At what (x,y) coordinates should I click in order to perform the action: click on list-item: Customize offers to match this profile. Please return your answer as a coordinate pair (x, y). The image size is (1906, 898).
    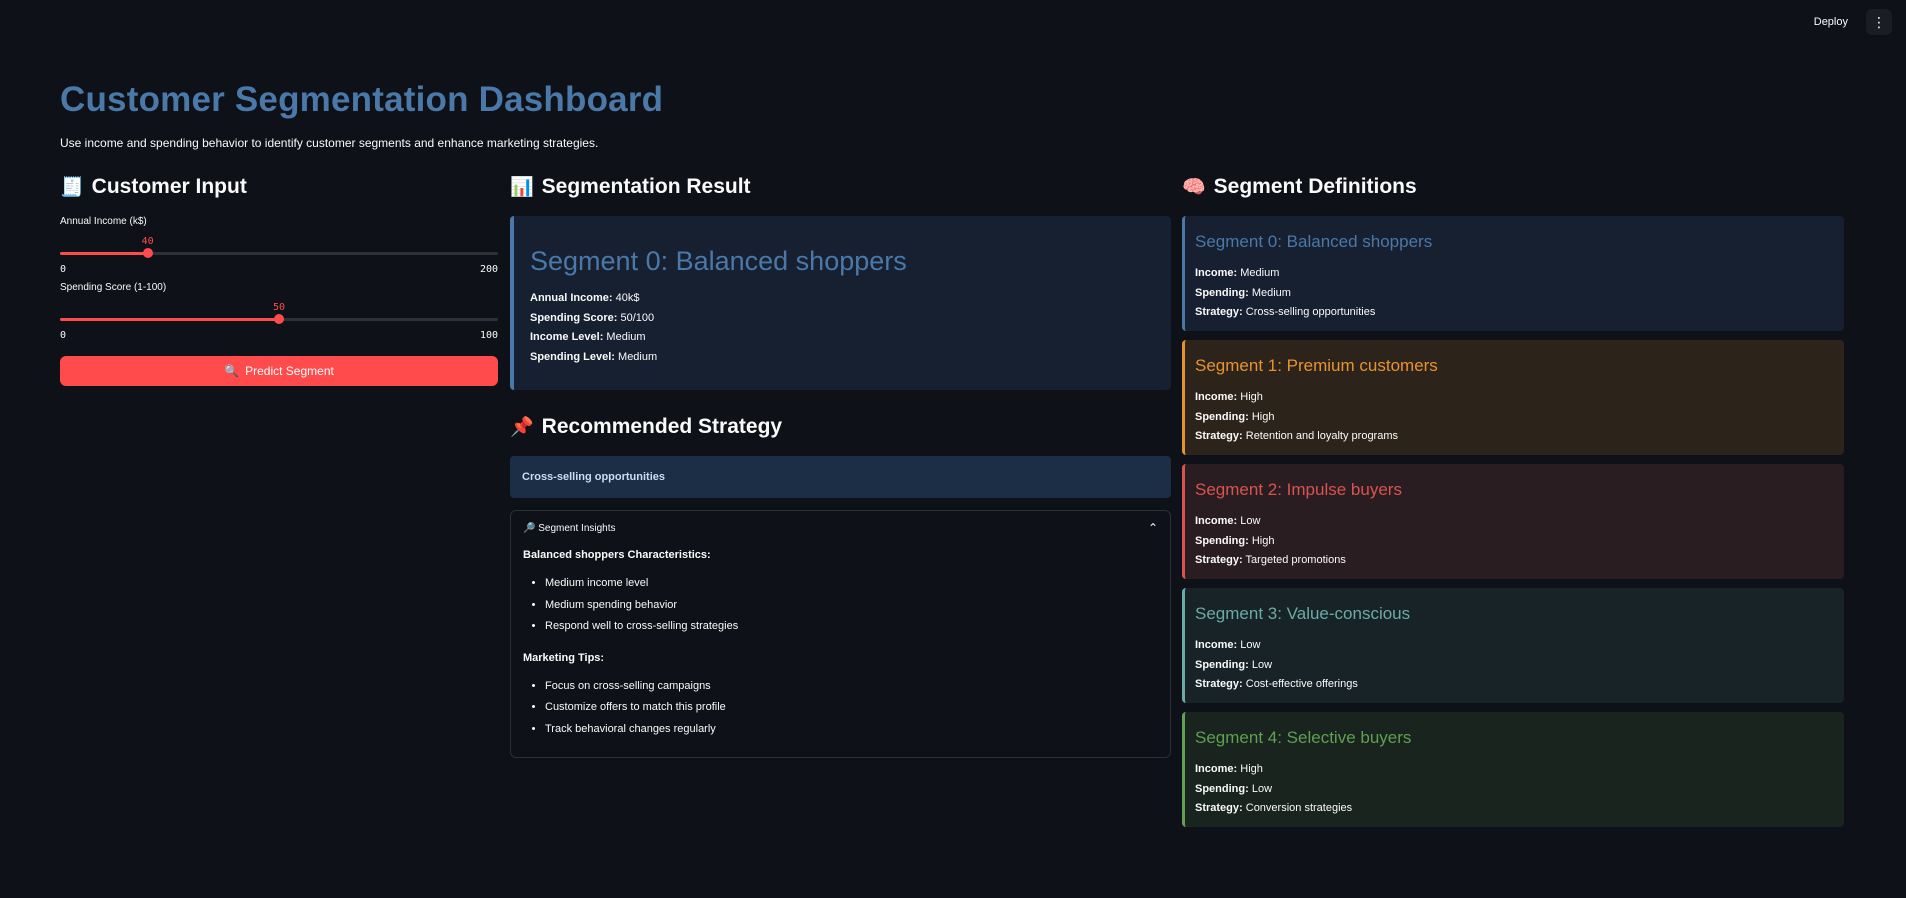
    Looking at the image, I should click on (851, 708).